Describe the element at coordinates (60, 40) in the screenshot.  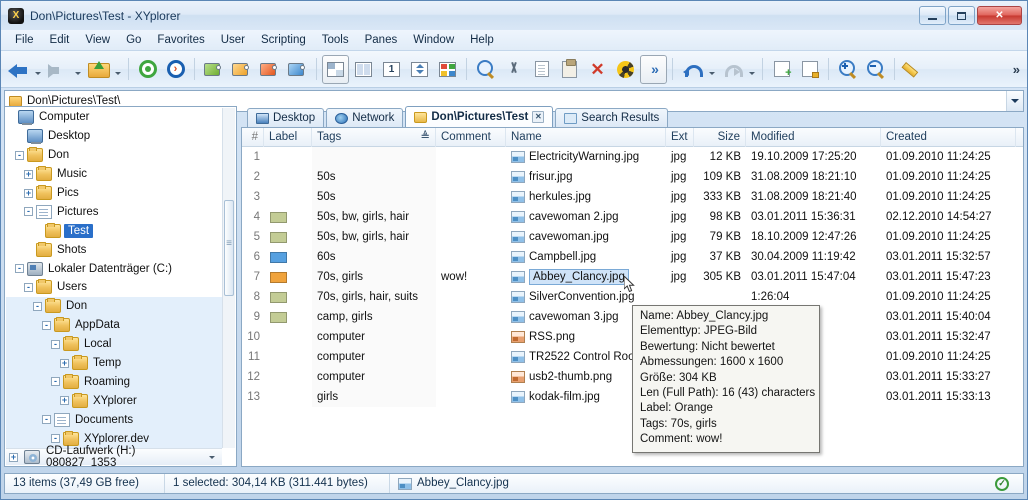
I see `menu-item-edit: Edit` at that location.